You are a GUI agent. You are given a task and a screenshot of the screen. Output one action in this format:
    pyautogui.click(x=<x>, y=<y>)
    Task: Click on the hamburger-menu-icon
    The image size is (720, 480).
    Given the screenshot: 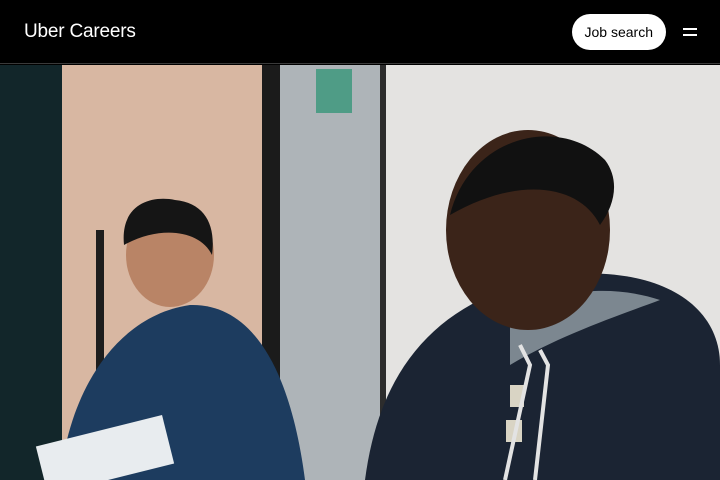 What is the action you would take?
    pyautogui.click(x=690, y=32)
    